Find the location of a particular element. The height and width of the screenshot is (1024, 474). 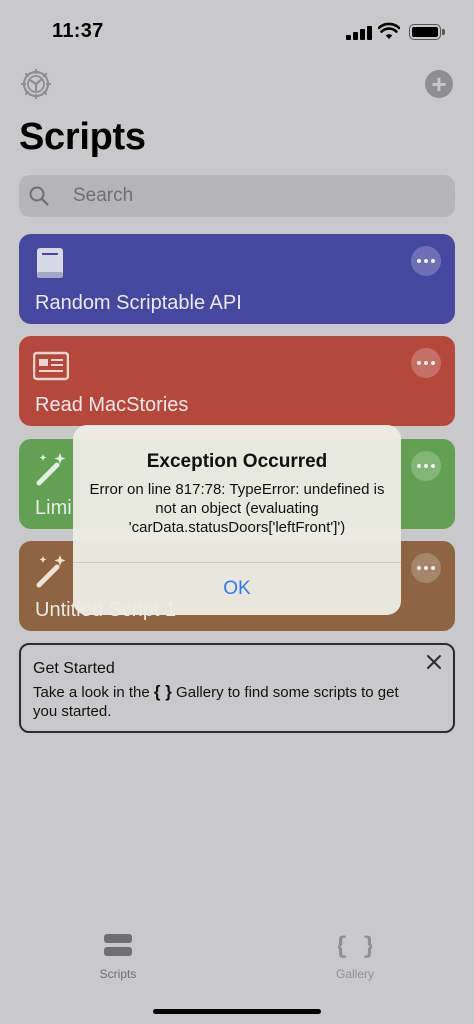

alert-title: Exception Occurred is located at coordinates (237, 461).